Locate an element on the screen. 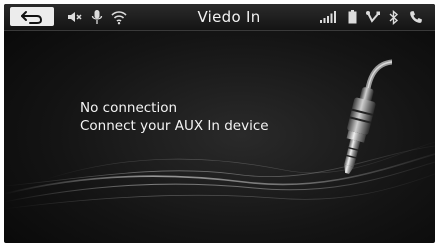 Image resolution: width=439 pixels, height=247 pixels. aux-plug-icon is located at coordinates (368, 116).